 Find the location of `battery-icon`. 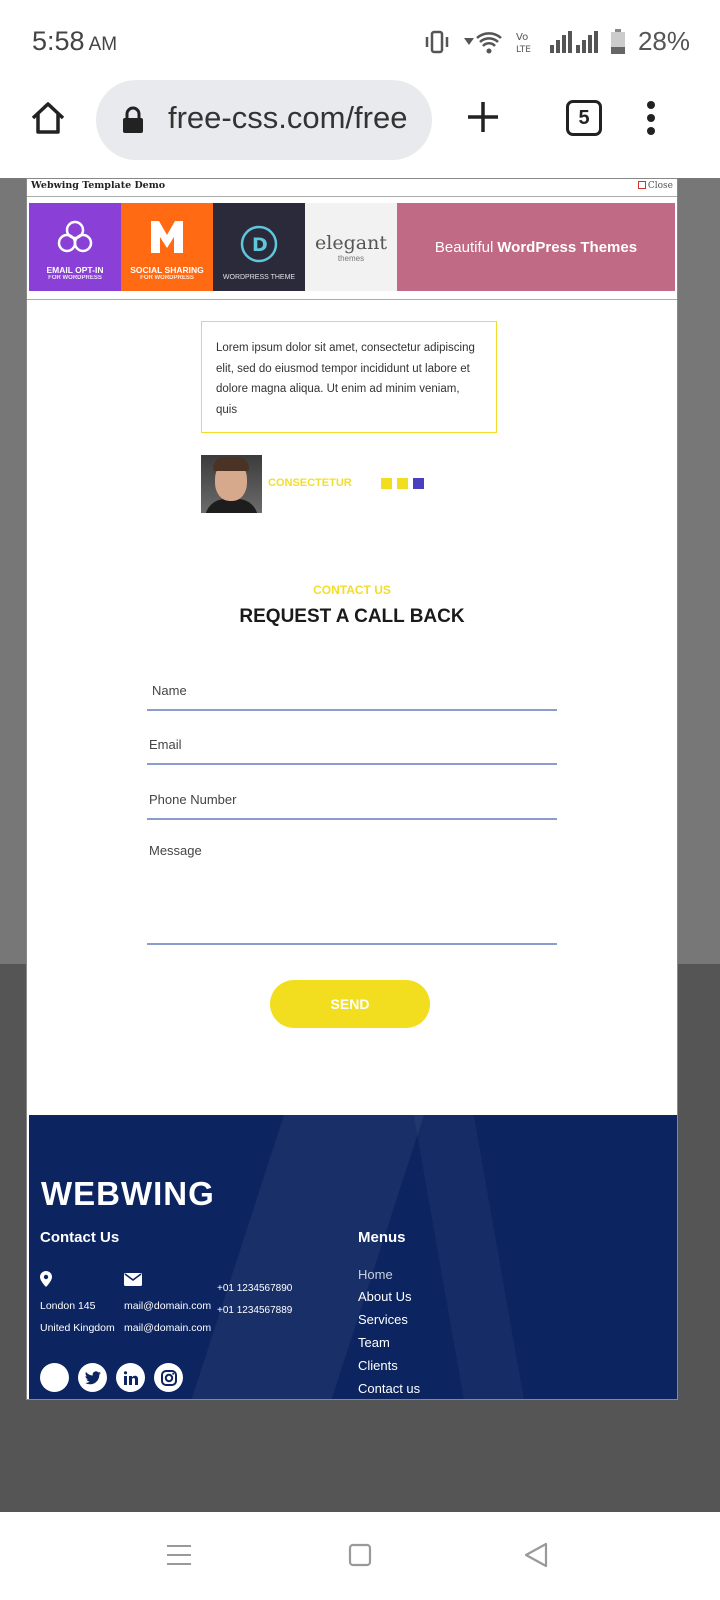

battery-icon is located at coordinates (617, 41).